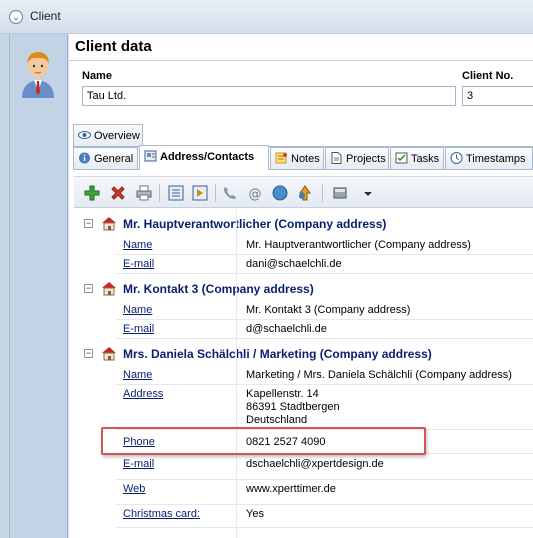 The width and height of the screenshot is (533, 538). Describe the element at coordinates (425, 159) in the screenshot. I see `tab-tasks-label: Tasks` at that location.